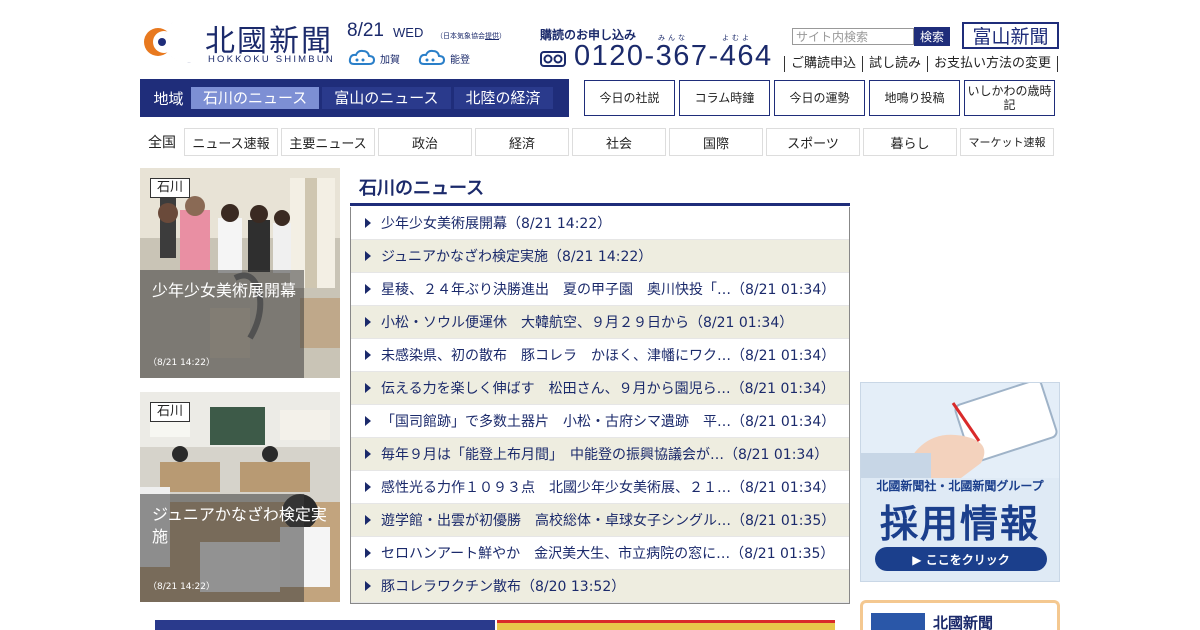  Describe the element at coordinates (853, 36) in the screenshot. I see `site-search-input` at that location.